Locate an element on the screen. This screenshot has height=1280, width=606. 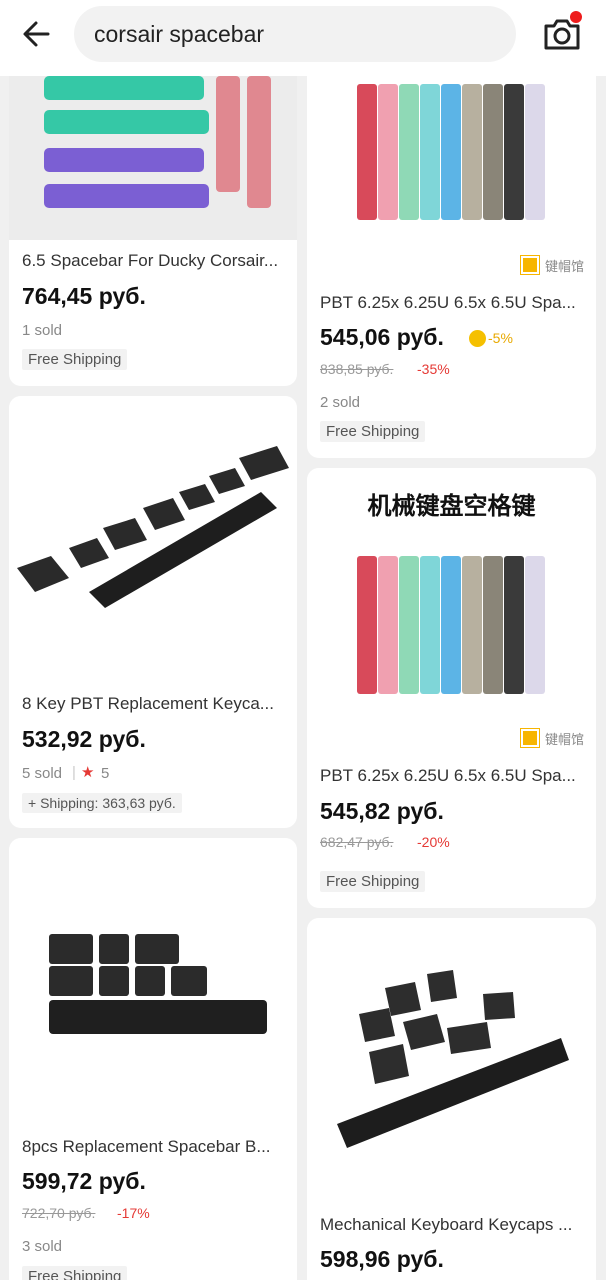
sold-count: 1 sold is located at coordinates (42, 330).